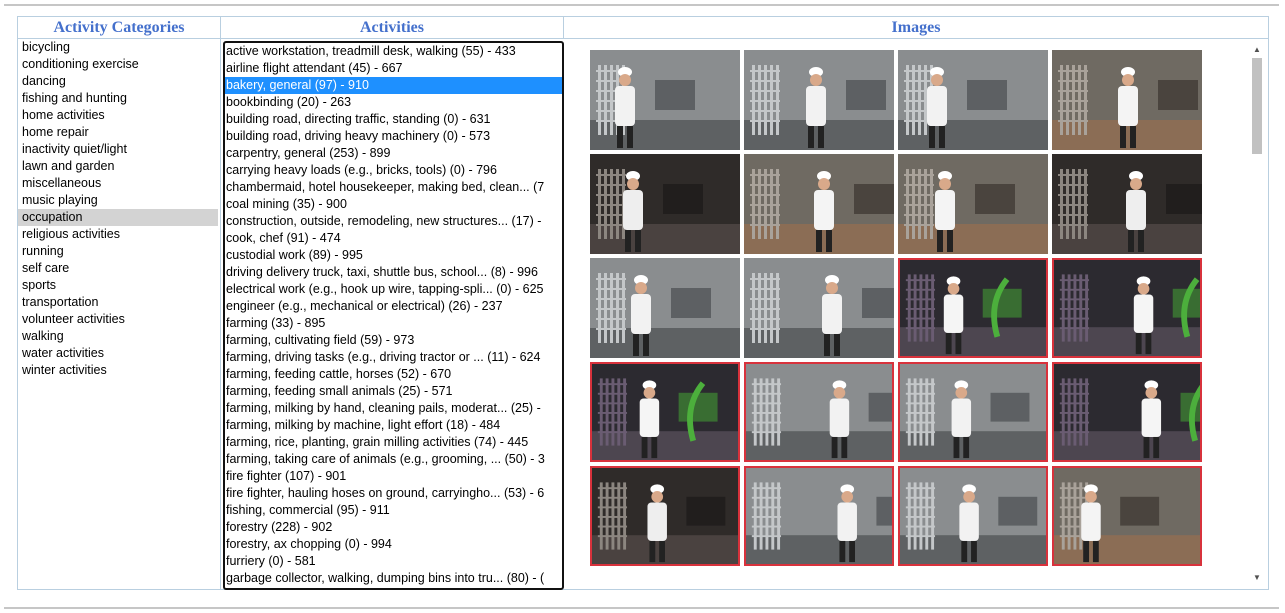 This screenshot has width=1285, height=613. Describe the element at coordinates (393, 510) in the screenshot. I see `activity-item: fishing, commercial (95) - 911` at that location.